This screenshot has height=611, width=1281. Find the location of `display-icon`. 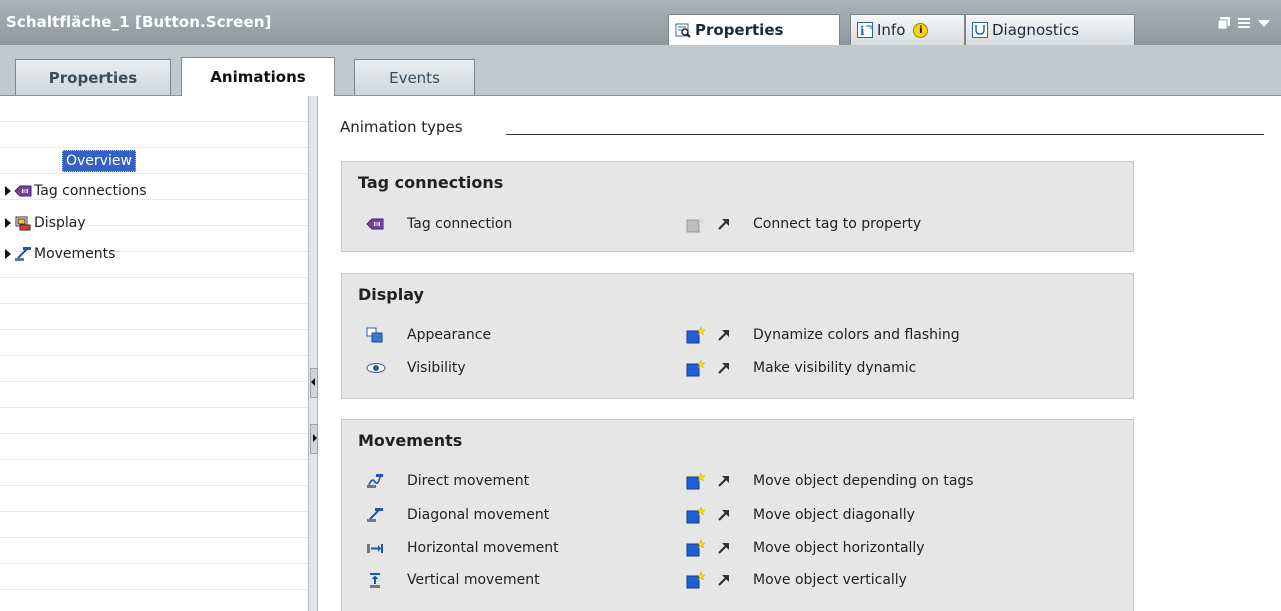

display-icon is located at coordinates (23, 223).